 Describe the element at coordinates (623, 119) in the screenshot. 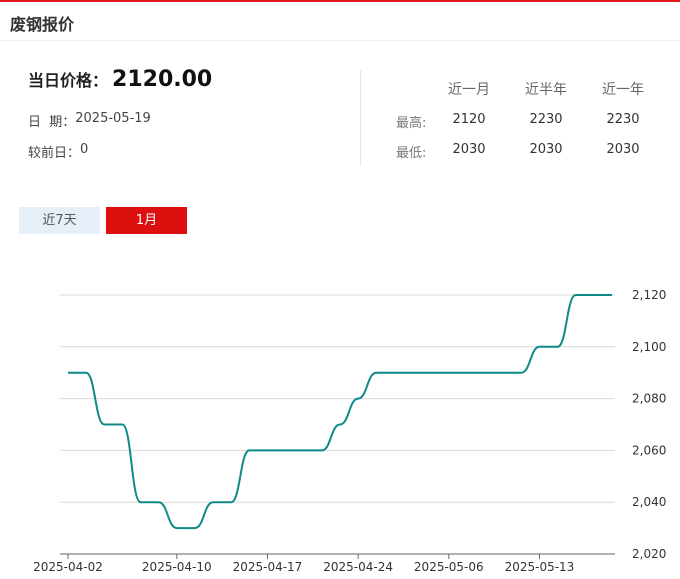

I see `stats-high-year: 2230` at that location.